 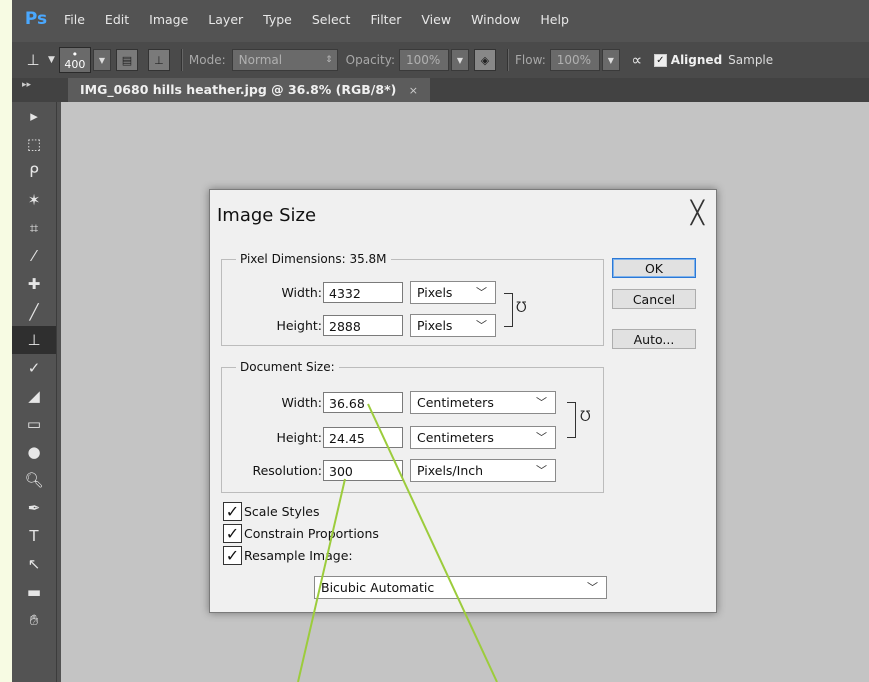 What do you see at coordinates (117, 19) in the screenshot?
I see `menu-edit: Edit` at bounding box center [117, 19].